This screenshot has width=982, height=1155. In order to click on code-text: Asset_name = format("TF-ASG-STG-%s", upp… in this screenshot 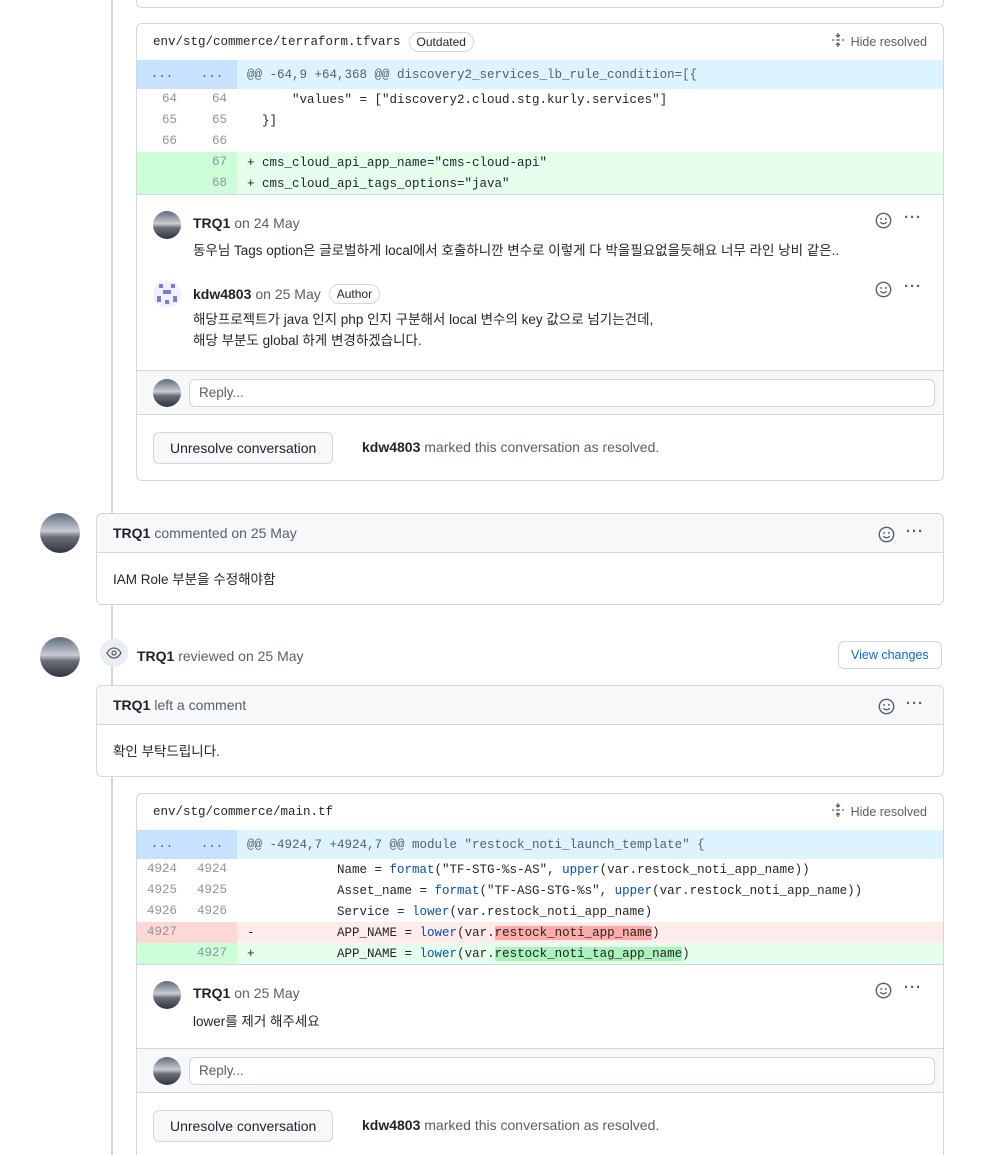, I will do `click(555, 890)`.